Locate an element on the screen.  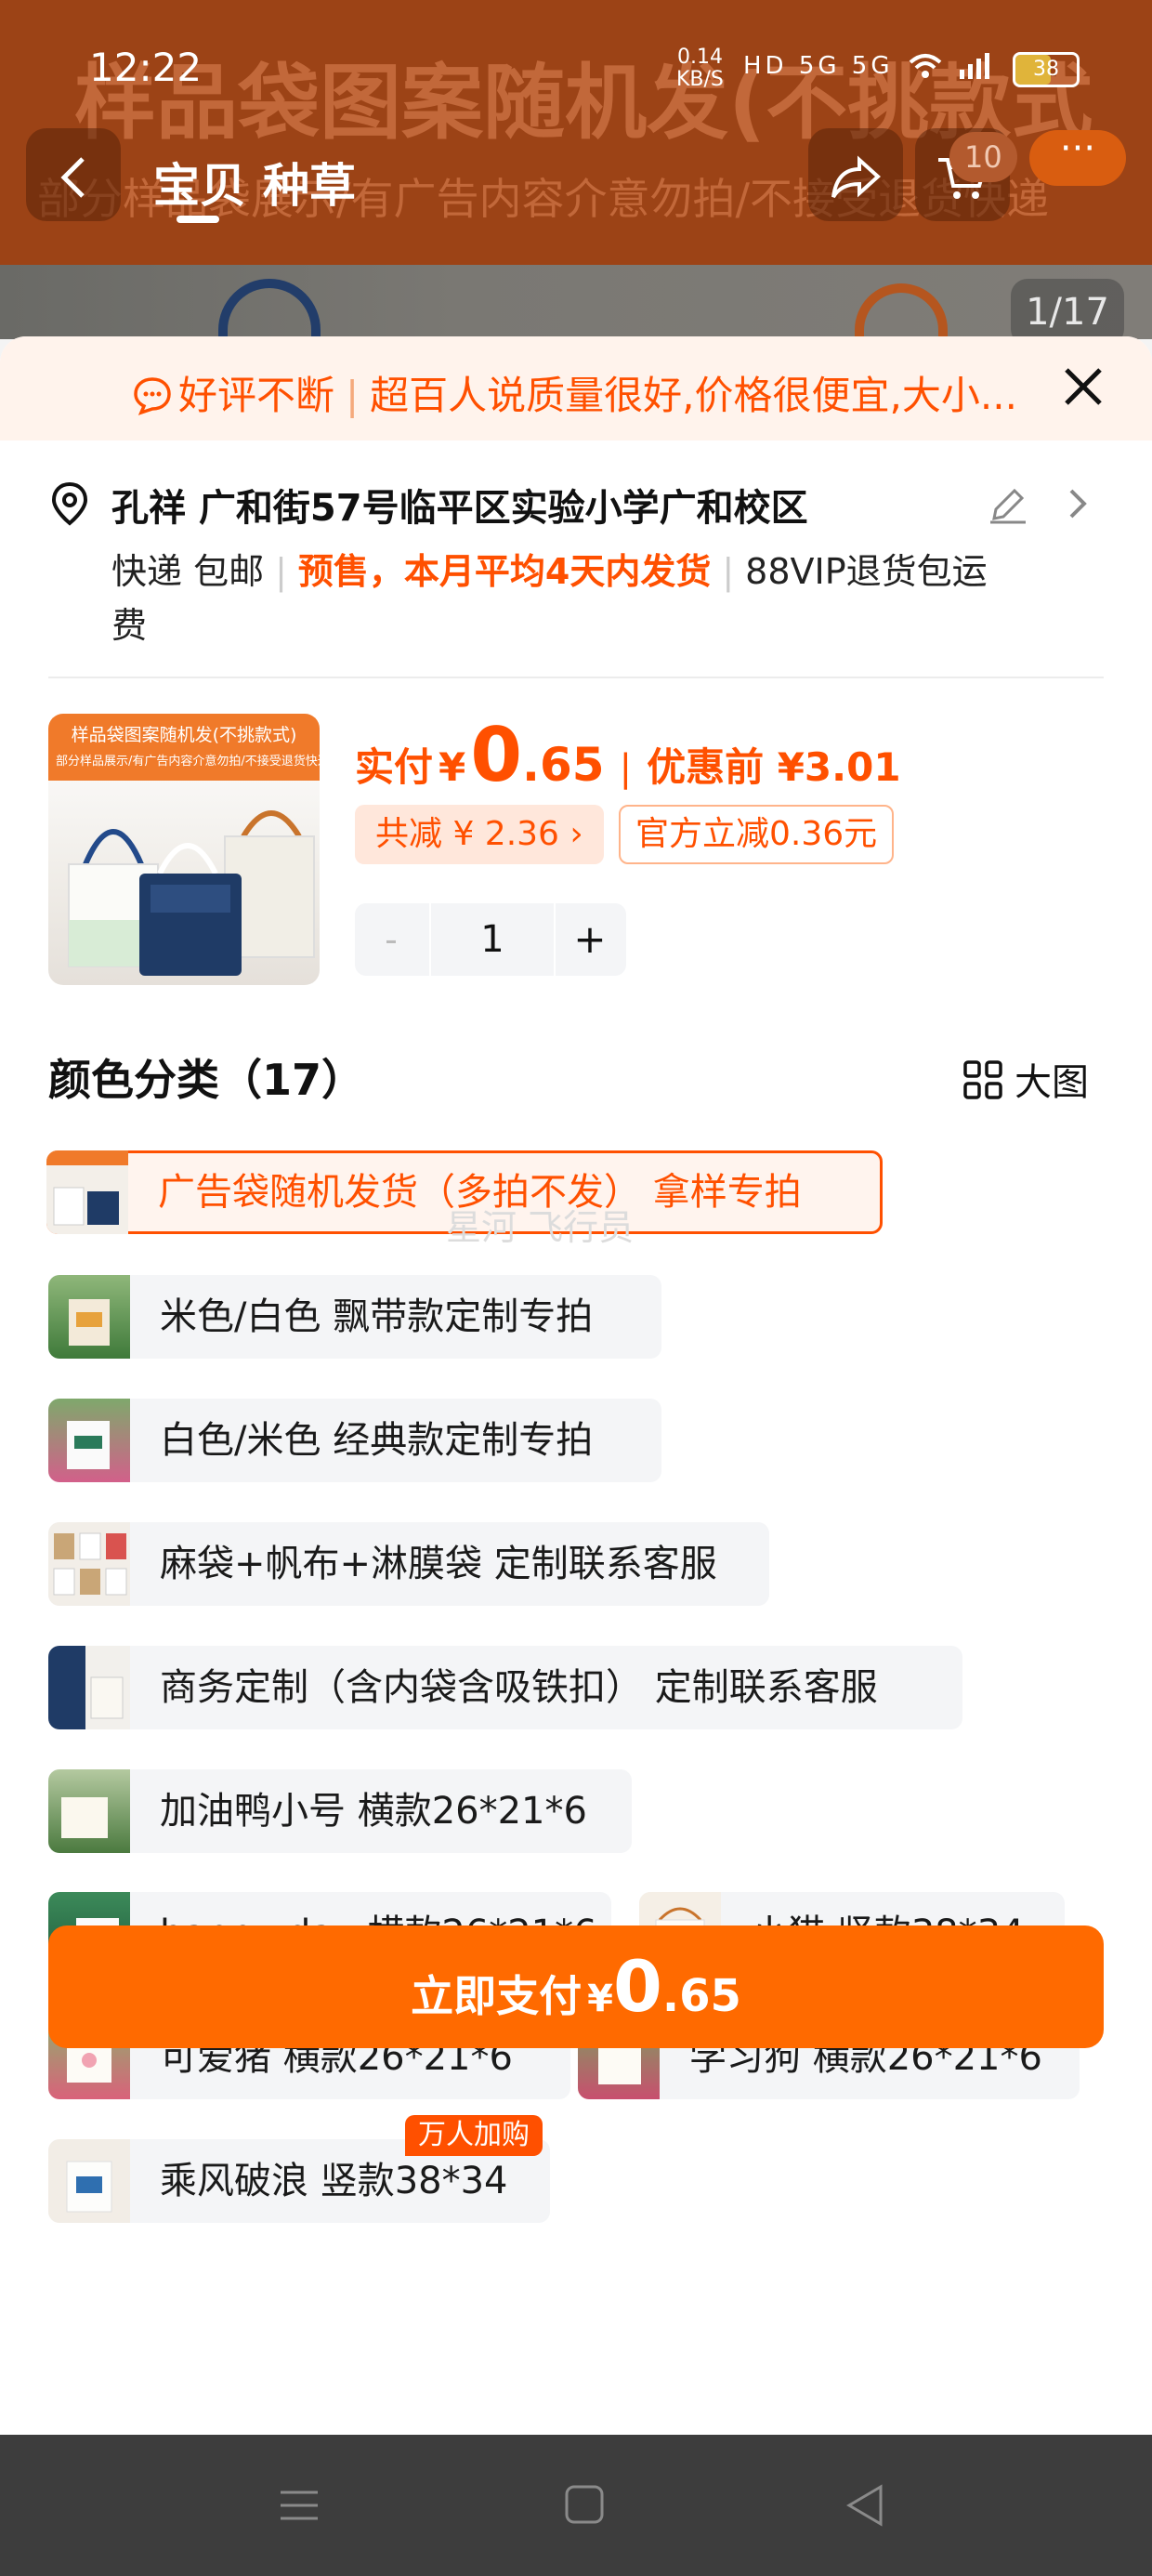
total-discount-chip: 共减 ¥ 2.36 › is located at coordinates (479, 834).